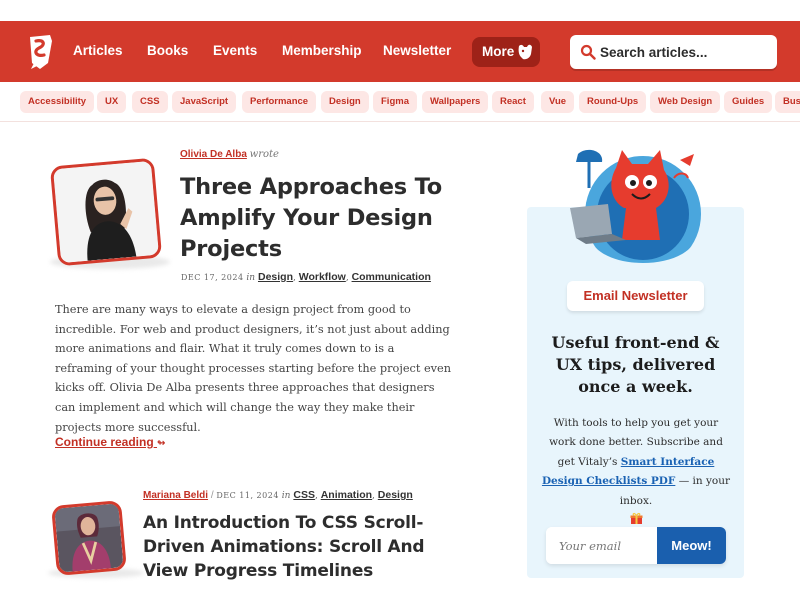  Describe the element at coordinates (235, 50) in the screenshot. I see `nav-events: Events` at that location.